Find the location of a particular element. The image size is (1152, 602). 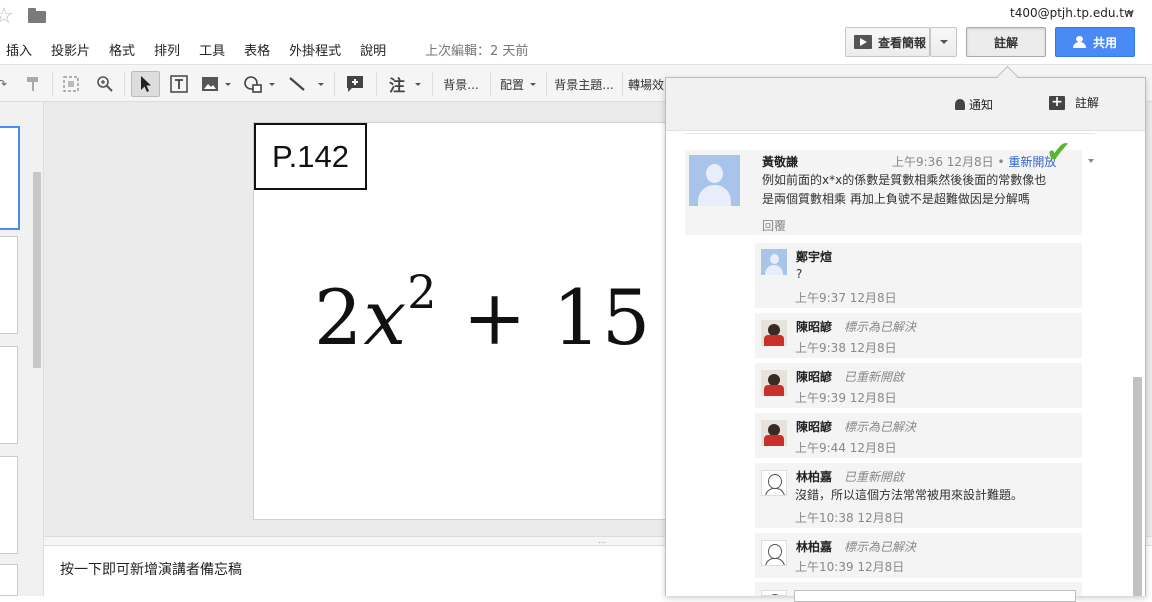

reply-time: 上午9:44 12月8日 is located at coordinates (846, 448).